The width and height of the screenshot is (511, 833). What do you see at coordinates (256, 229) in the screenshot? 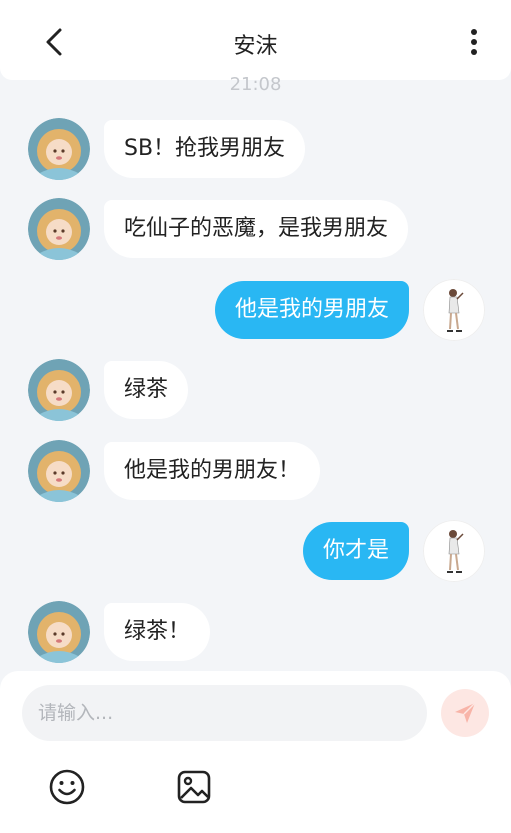
I see `message-bubble: 吃仙子的恶魔，是我男朋友` at bounding box center [256, 229].